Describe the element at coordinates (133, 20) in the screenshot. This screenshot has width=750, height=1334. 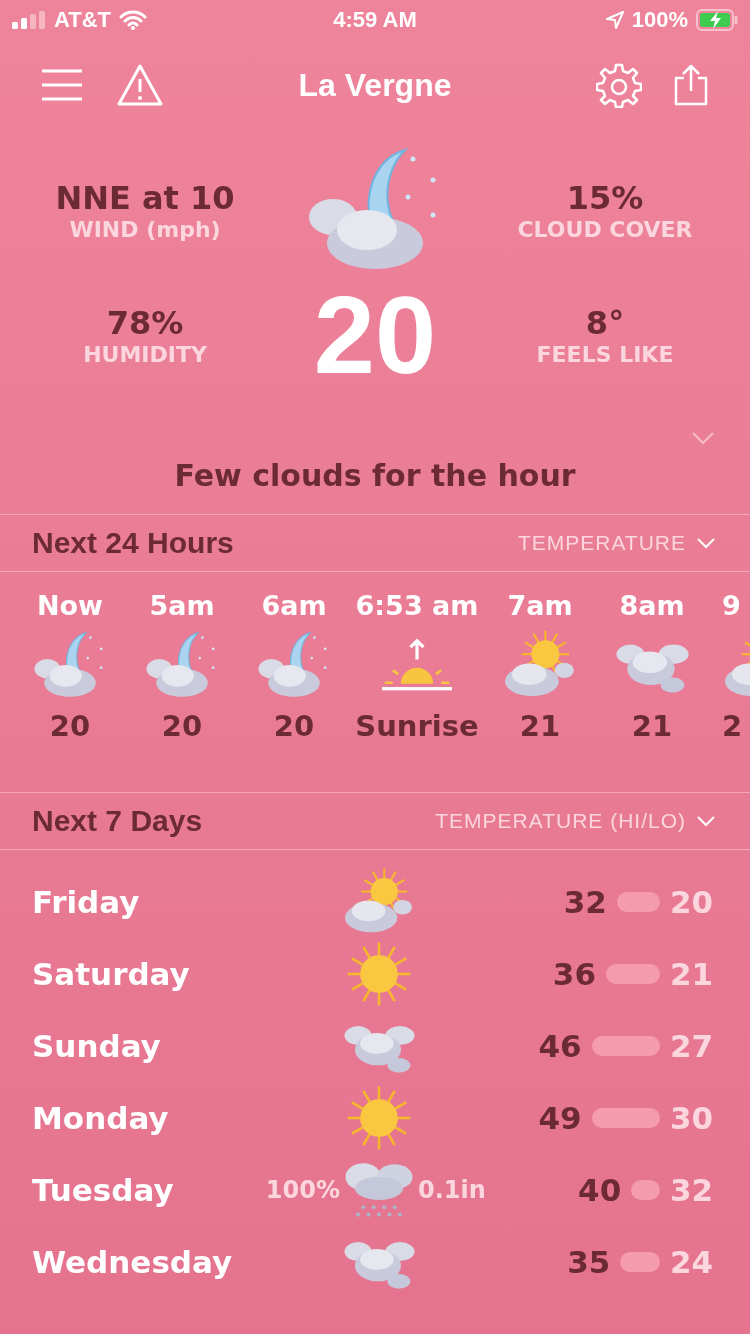
I see `wifi-icon` at that location.